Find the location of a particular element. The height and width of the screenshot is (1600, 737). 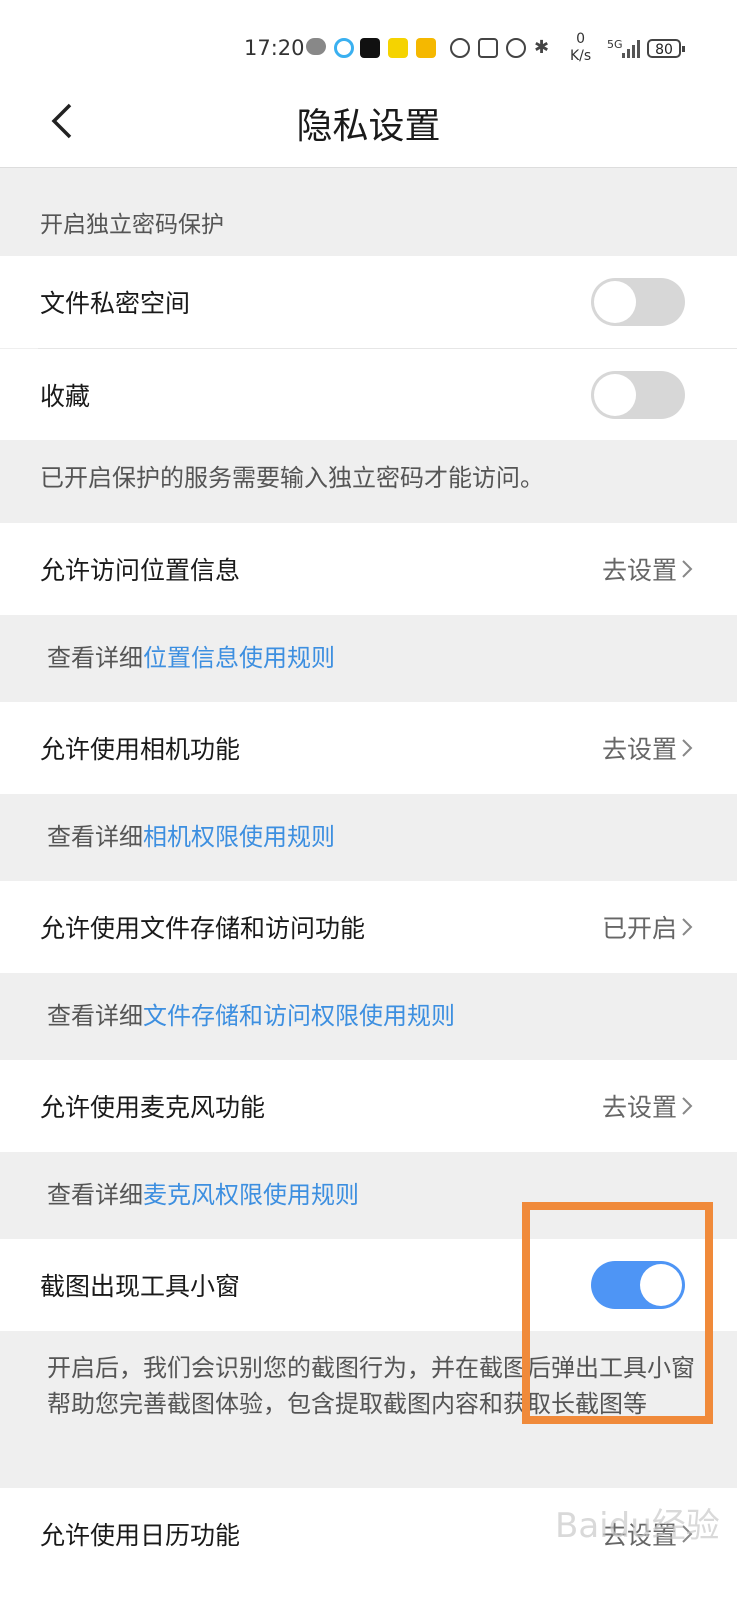

favorites-toggle is located at coordinates (638, 394).